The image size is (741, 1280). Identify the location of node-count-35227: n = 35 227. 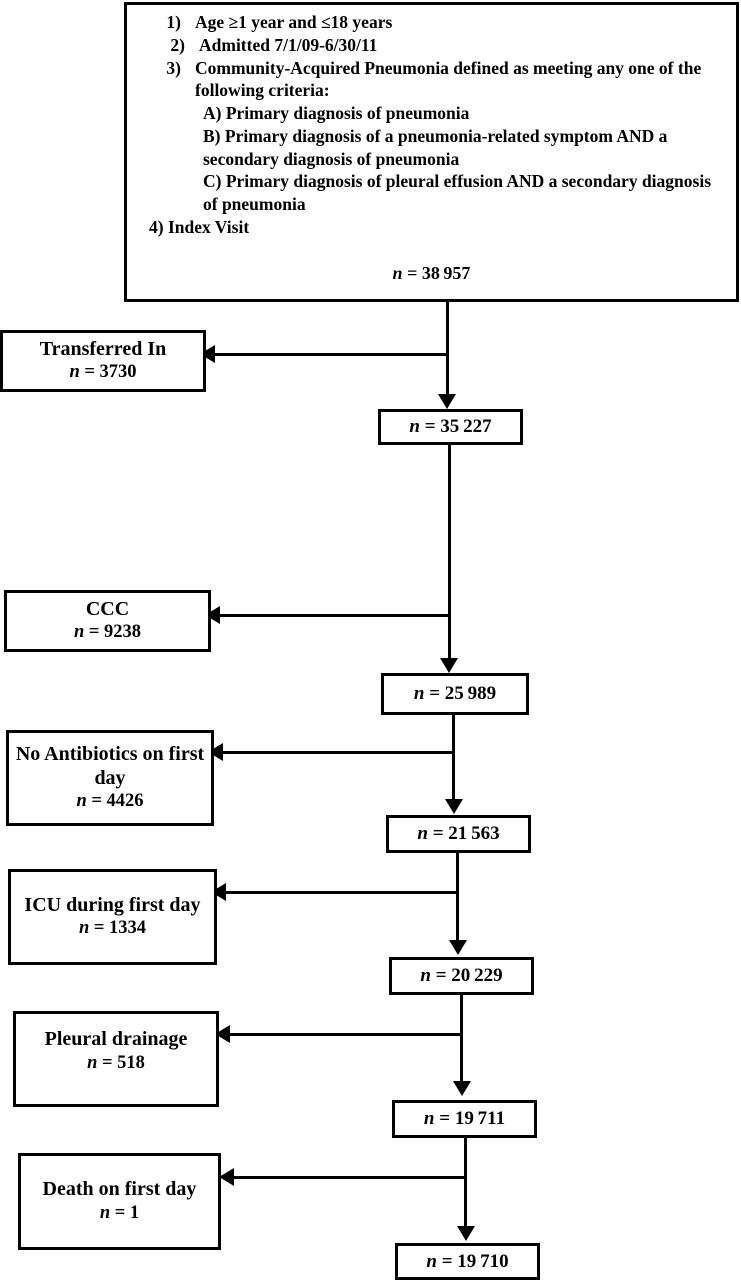
(450, 427).